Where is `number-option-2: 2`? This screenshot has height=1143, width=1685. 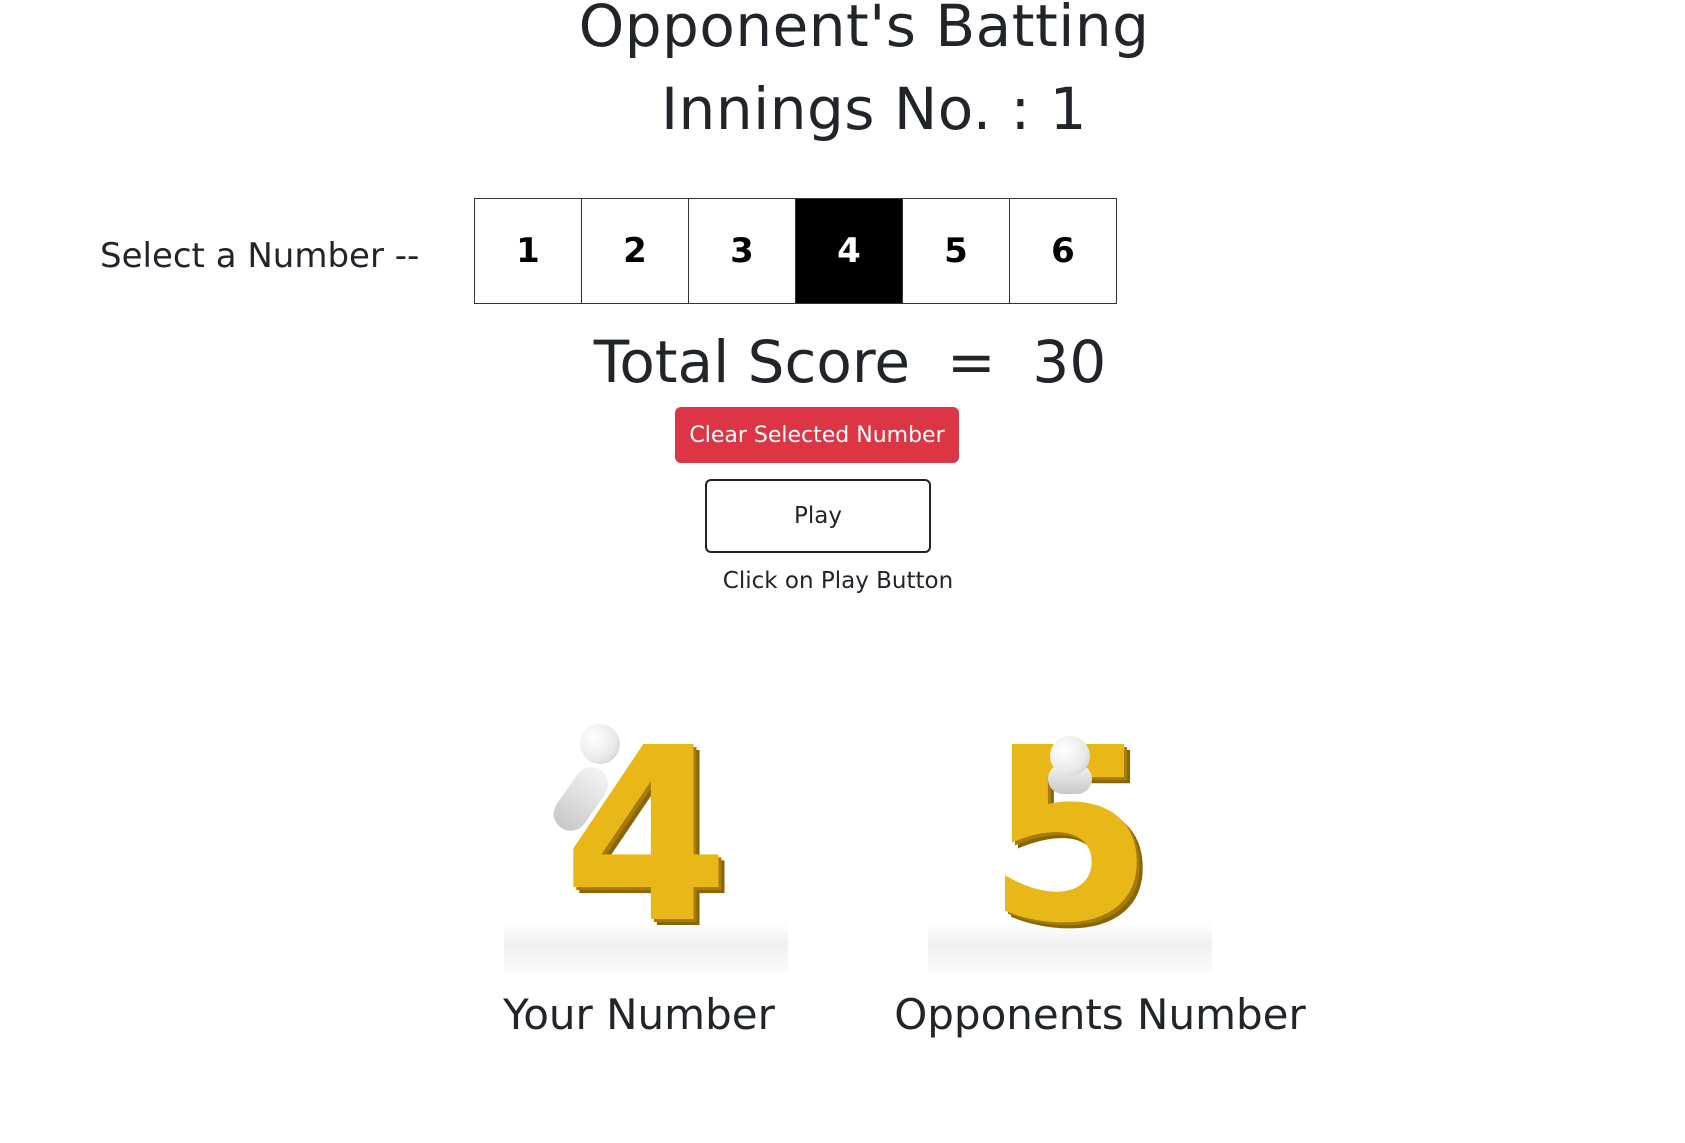
number-option-2: 2 is located at coordinates (635, 251).